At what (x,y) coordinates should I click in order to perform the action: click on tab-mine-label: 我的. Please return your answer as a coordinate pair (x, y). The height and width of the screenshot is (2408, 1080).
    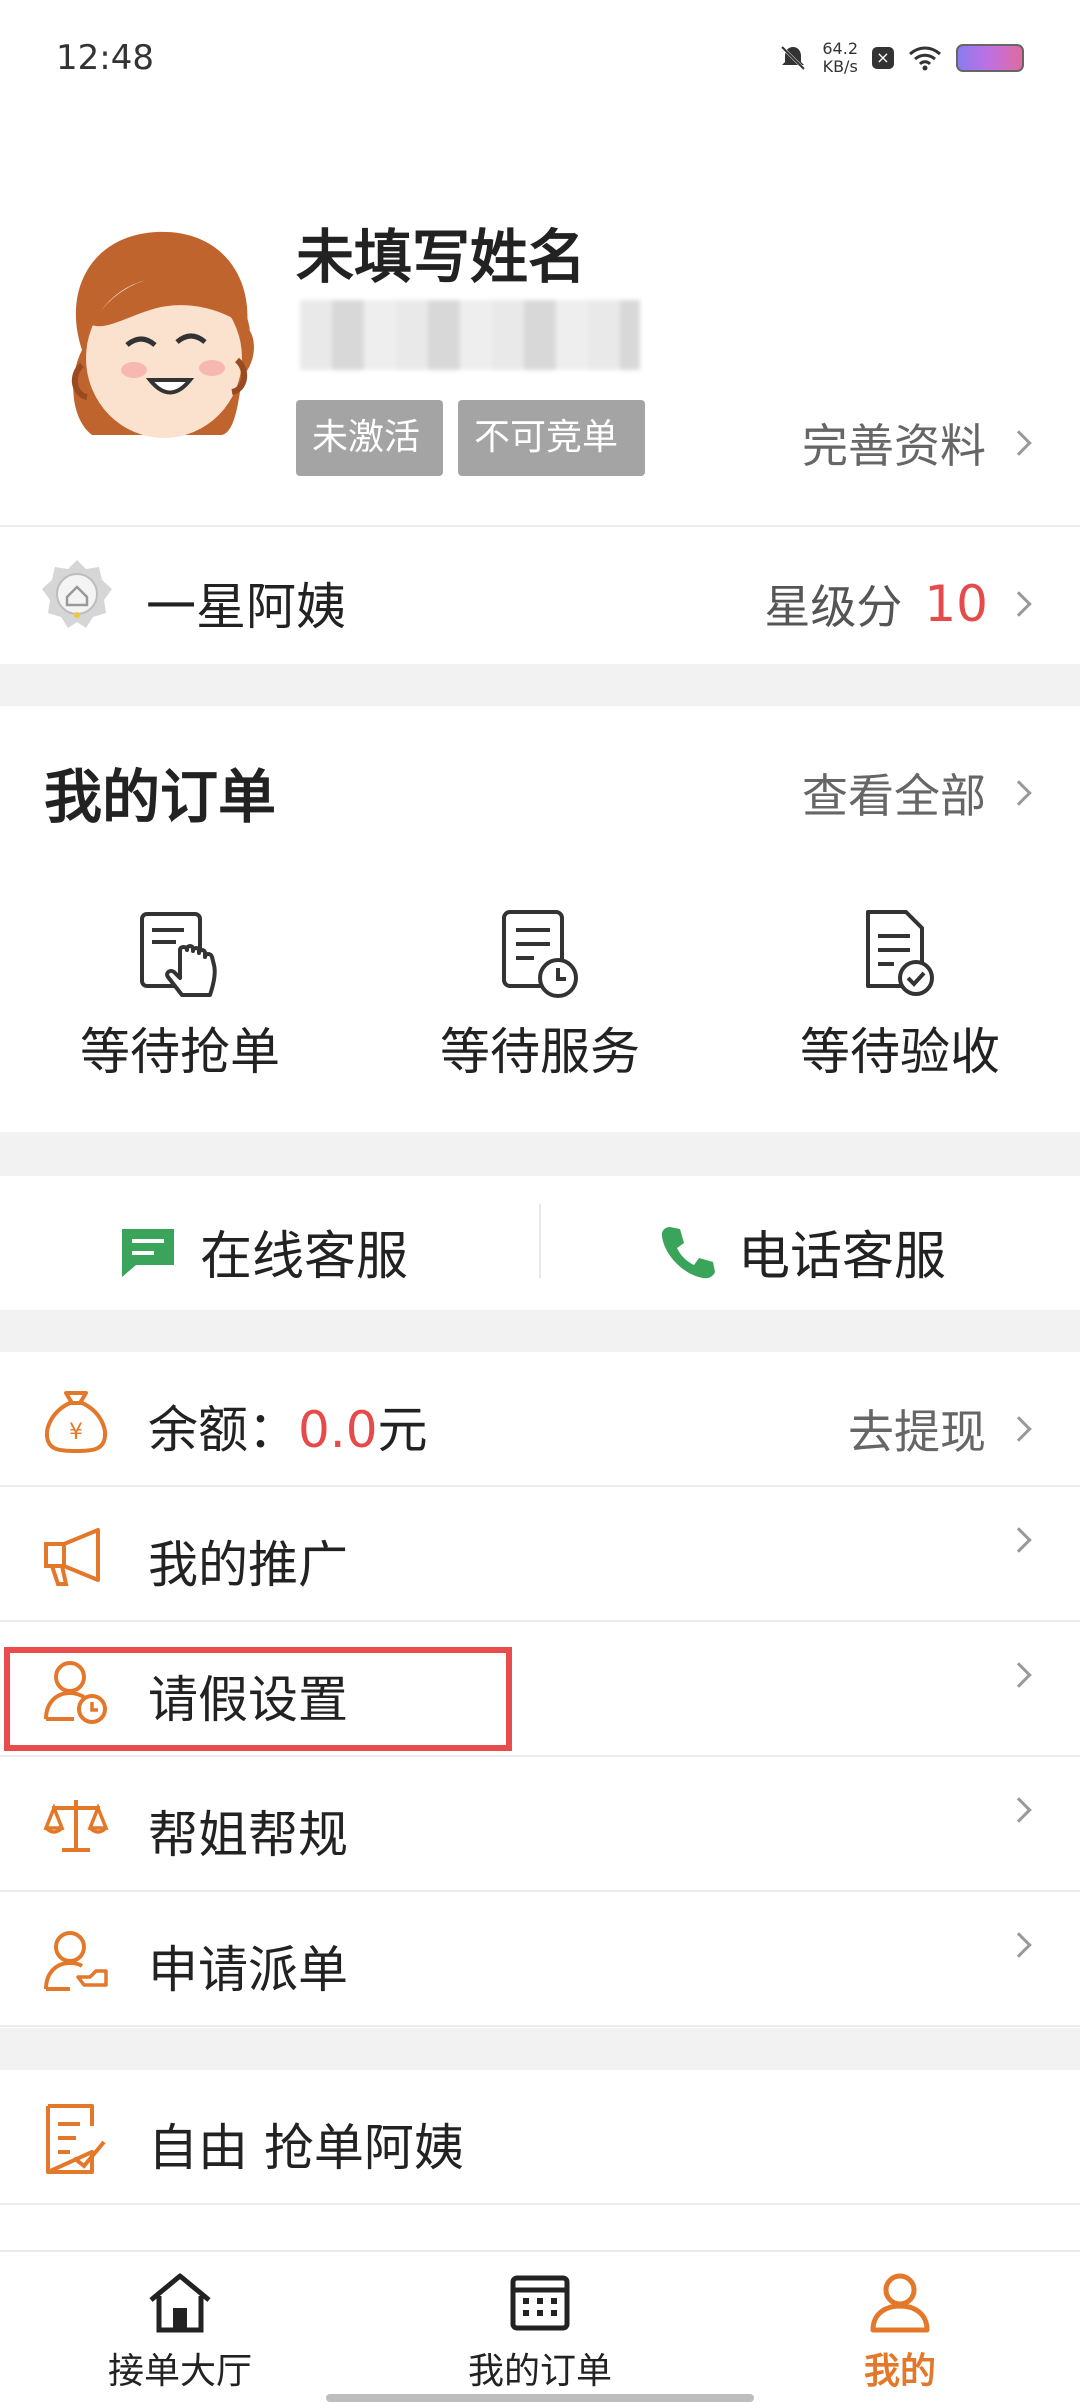
    Looking at the image, I should click on (899, 2371).